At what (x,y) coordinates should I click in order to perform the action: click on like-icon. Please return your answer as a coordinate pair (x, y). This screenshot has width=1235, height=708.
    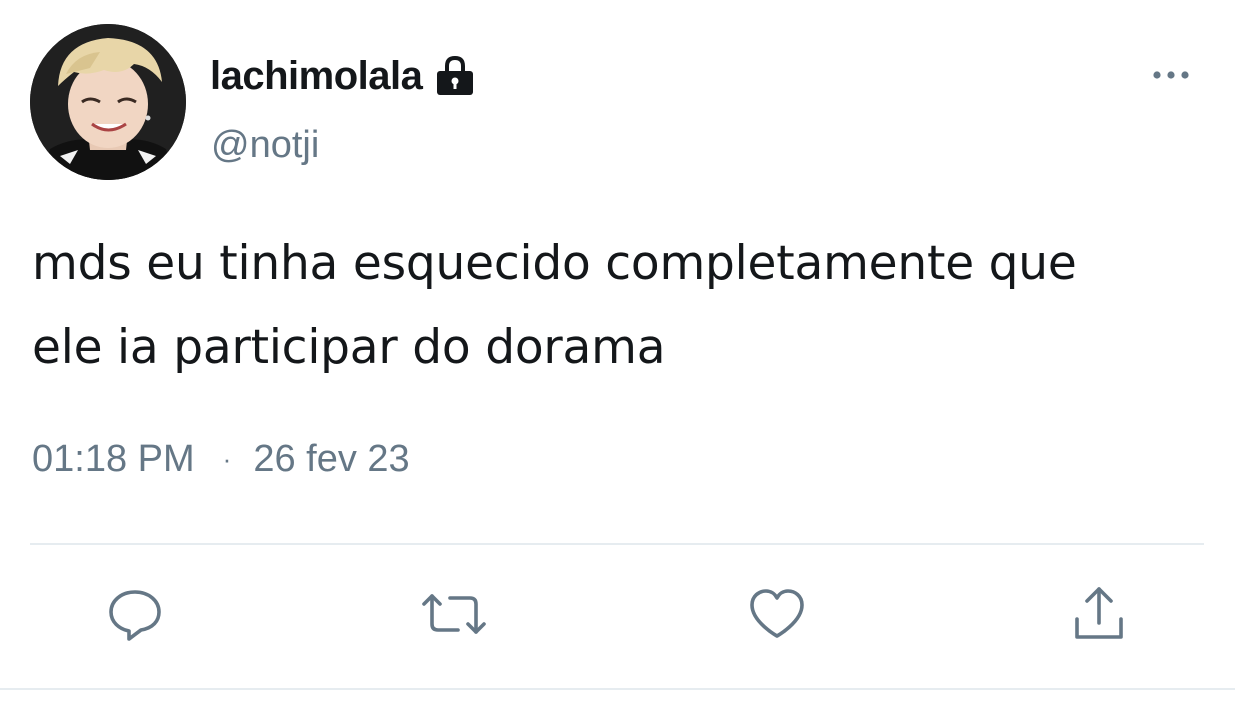
    Looking at the image, I should click on (777, 616).